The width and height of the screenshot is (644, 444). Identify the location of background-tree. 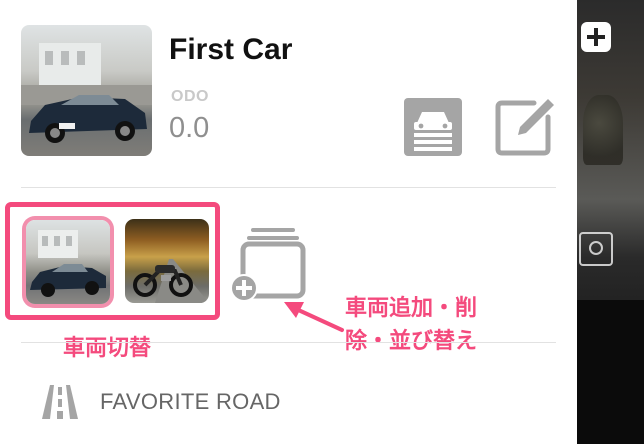
(603, 130).